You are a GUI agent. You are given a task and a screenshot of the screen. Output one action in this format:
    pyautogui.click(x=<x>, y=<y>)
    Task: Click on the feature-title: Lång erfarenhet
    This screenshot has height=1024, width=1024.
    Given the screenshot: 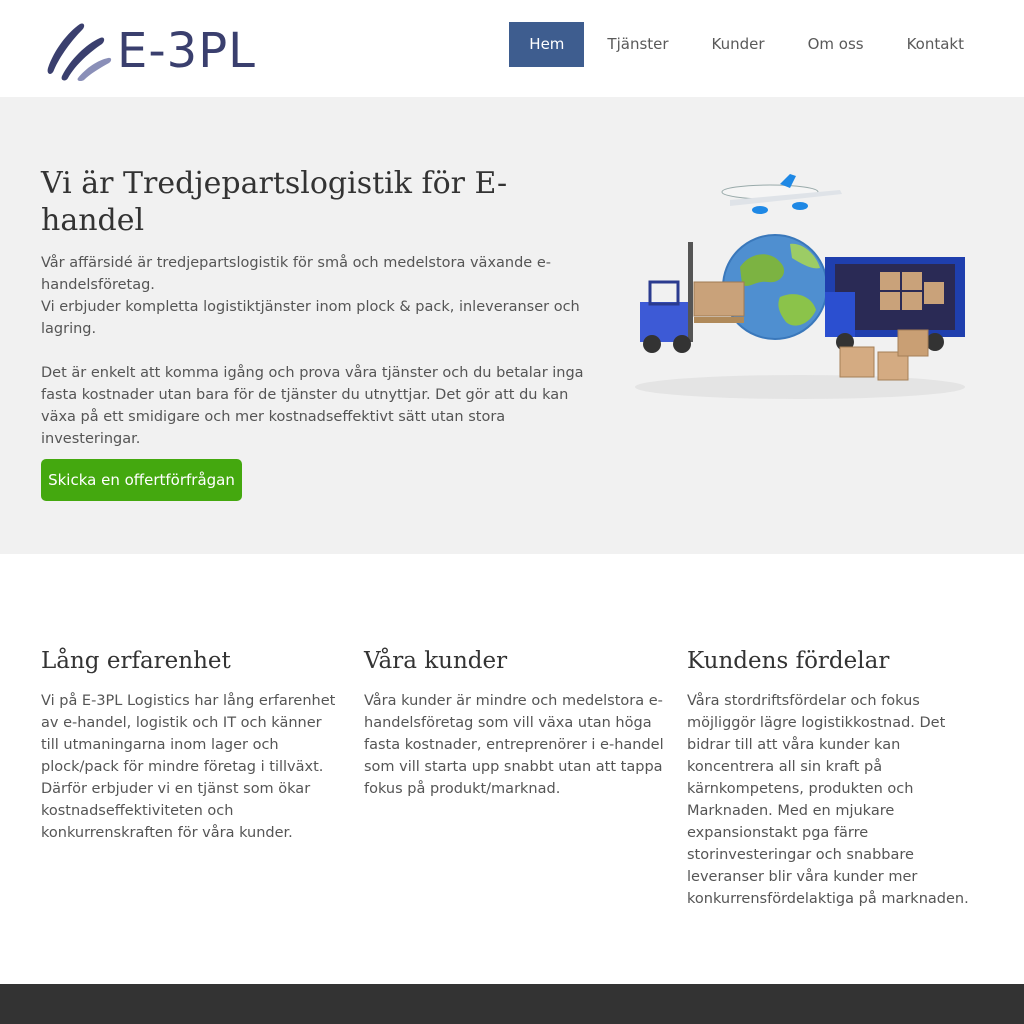 What is the action you would take?
    pyautogui.click(x=136, y=661)
    